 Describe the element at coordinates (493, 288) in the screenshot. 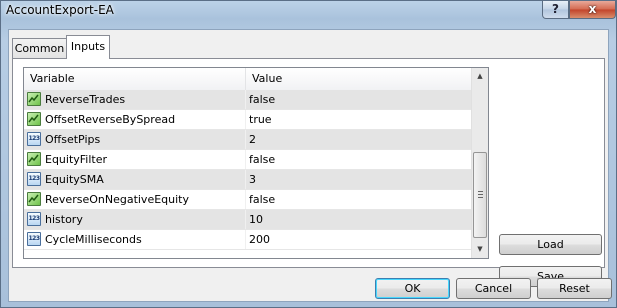

I see `cancel-button: Cancel` at that location.